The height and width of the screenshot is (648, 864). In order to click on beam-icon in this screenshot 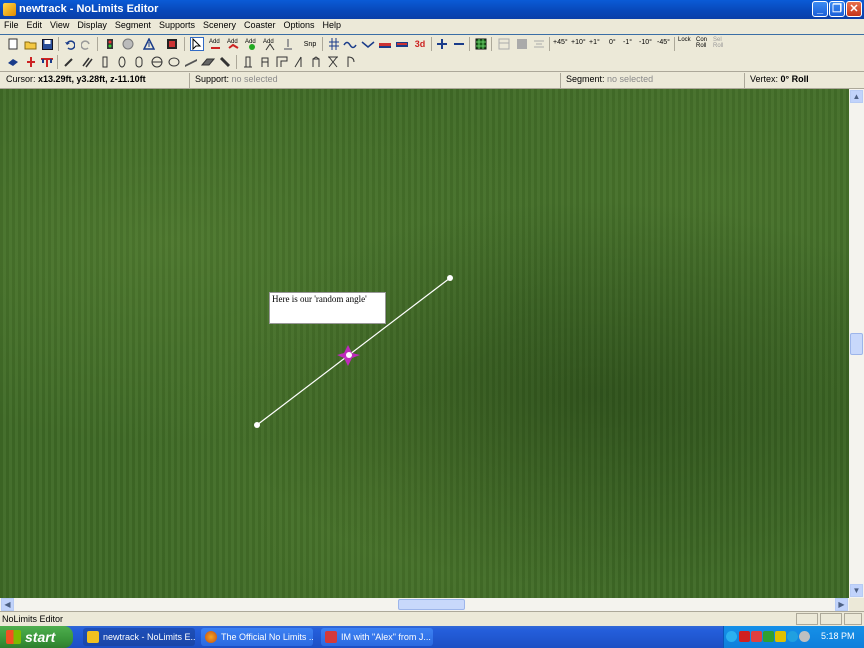, I will do `click(191, 62)`.